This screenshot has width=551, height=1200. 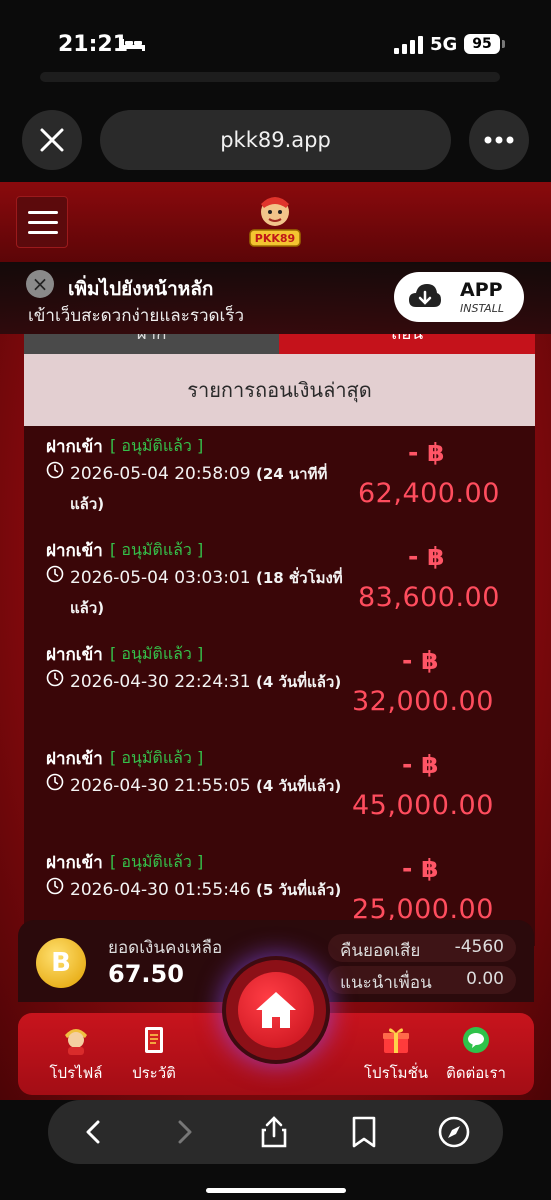 I want to click on share-icon, so click(x=274, y=1132).